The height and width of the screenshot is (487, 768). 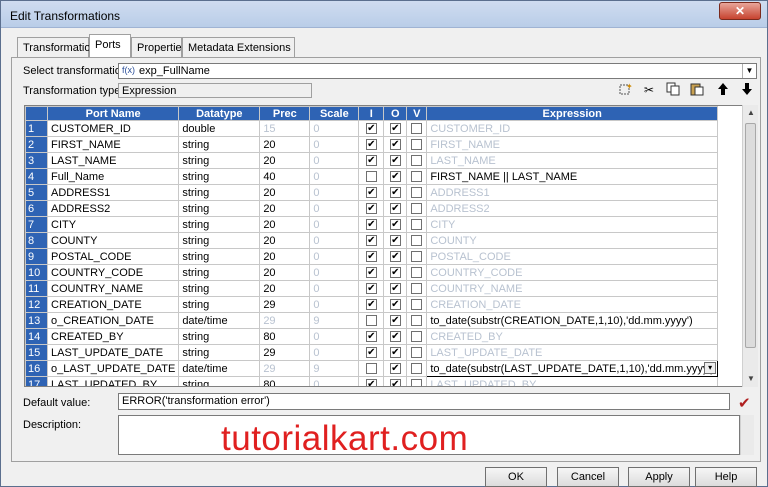 What do you see at coordinates (750, 246) in the screenshot?
I see `grid-vertical-scrollbar: ▲ ▼` at bounding box center [750, 246].